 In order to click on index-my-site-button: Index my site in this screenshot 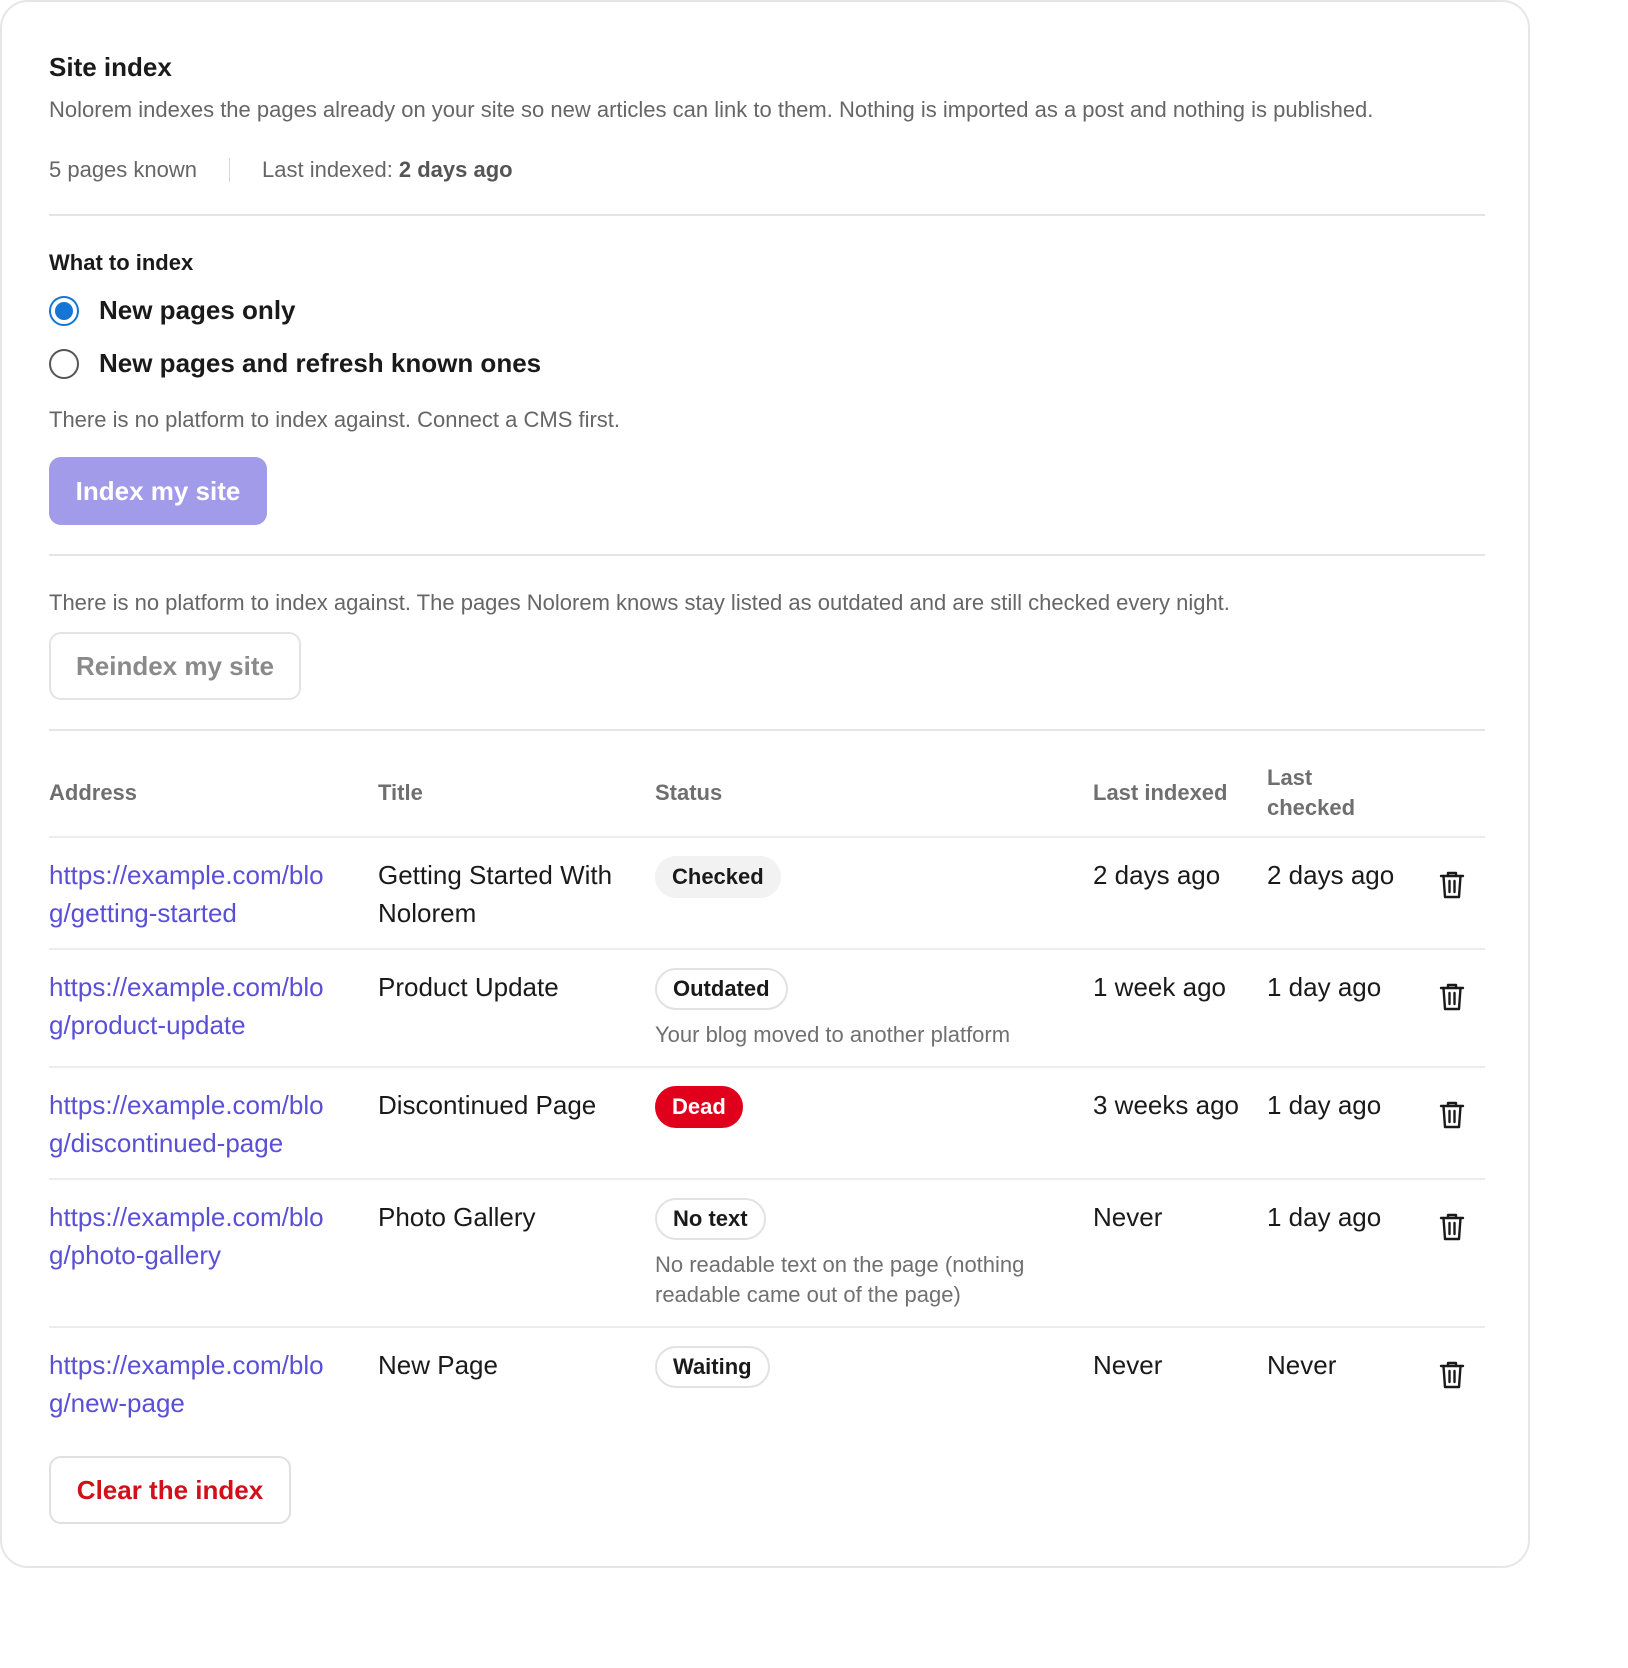, I will do `click(158, 491)`.